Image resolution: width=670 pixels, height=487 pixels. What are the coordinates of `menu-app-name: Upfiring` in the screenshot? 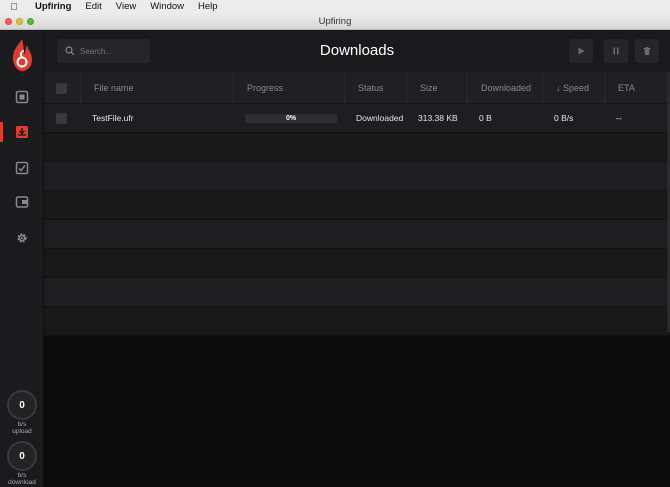 It's located at (53, 7).